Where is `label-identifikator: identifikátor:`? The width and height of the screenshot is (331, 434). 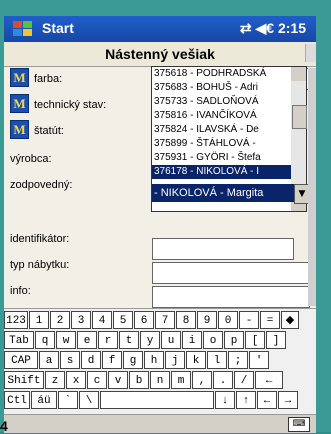
label-identifikator: identifikátor: is located at coordinates (40, 239).